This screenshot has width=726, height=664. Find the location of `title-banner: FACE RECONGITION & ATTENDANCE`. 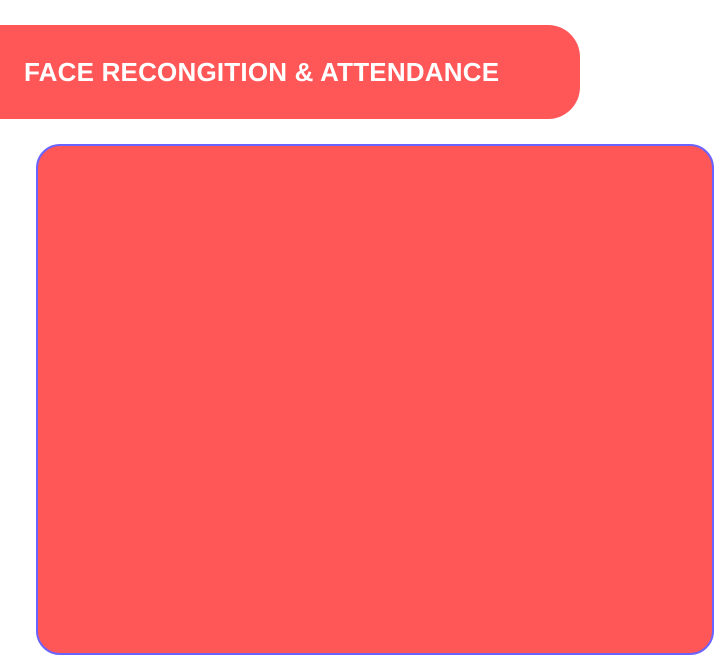

title-banner: FACE RECONGITION & ATTENDANCE is located at coordinates (290, 72).